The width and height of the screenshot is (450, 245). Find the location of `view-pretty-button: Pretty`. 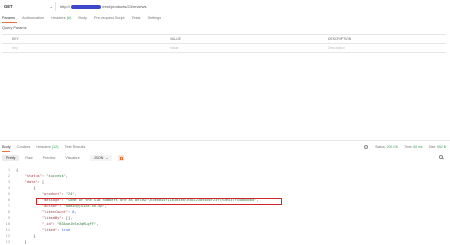

view-pretty-button: Pretty is located at coordinates (11, 158).